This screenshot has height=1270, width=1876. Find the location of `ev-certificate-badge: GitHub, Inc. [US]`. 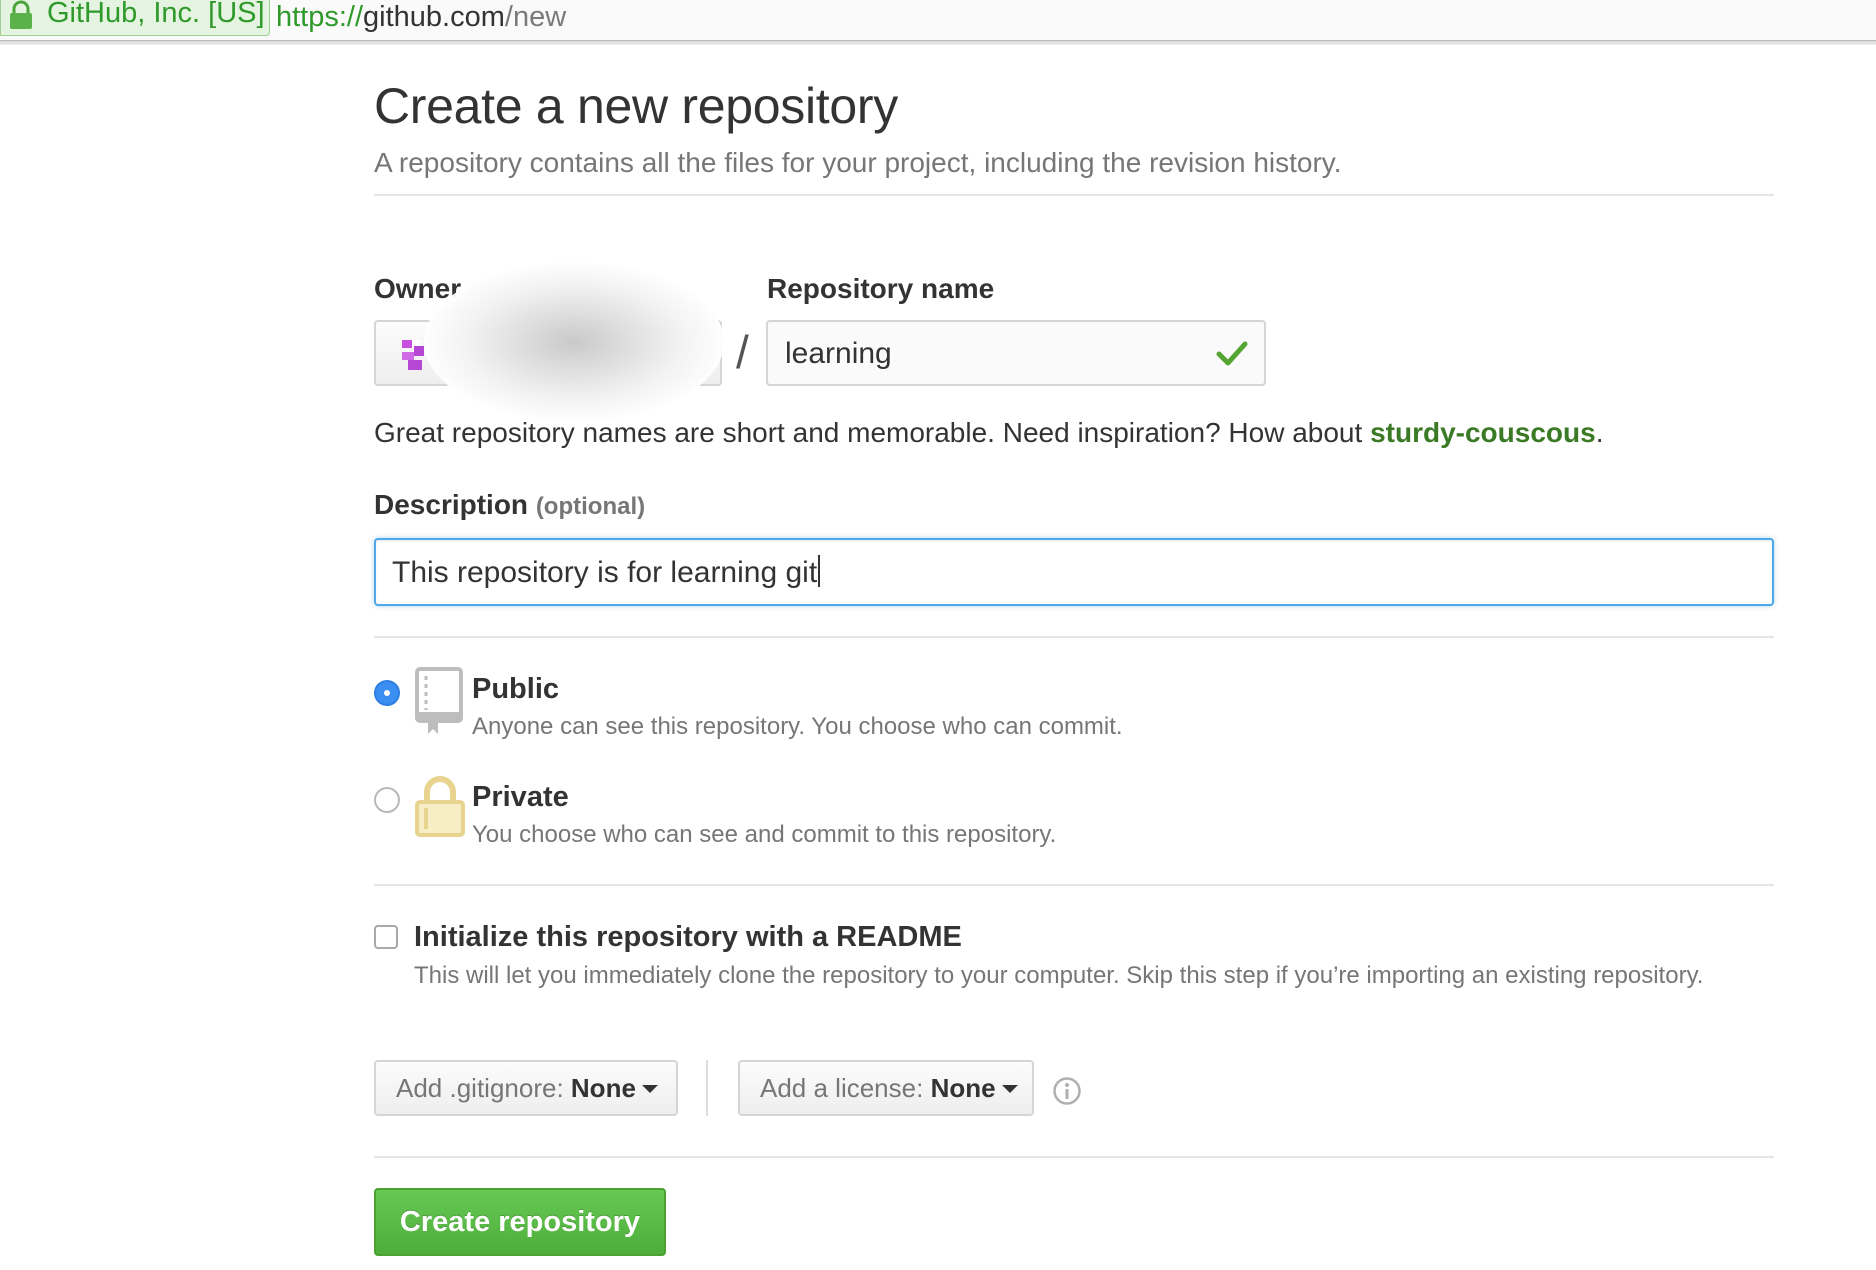

ev-certificate-badge: GitHub, Inc. [US] is located at coordinates (135, 18).